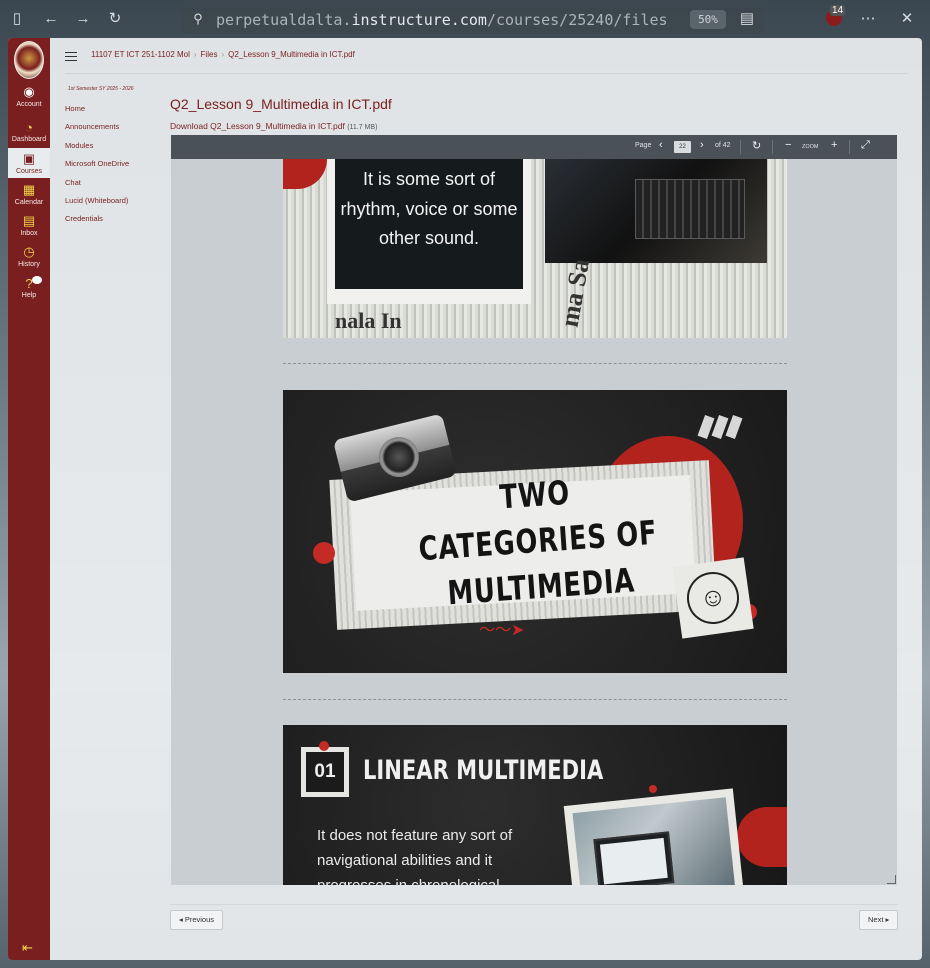 The image size is (930, 968). I want to click on header-divider, so click(486, 73).